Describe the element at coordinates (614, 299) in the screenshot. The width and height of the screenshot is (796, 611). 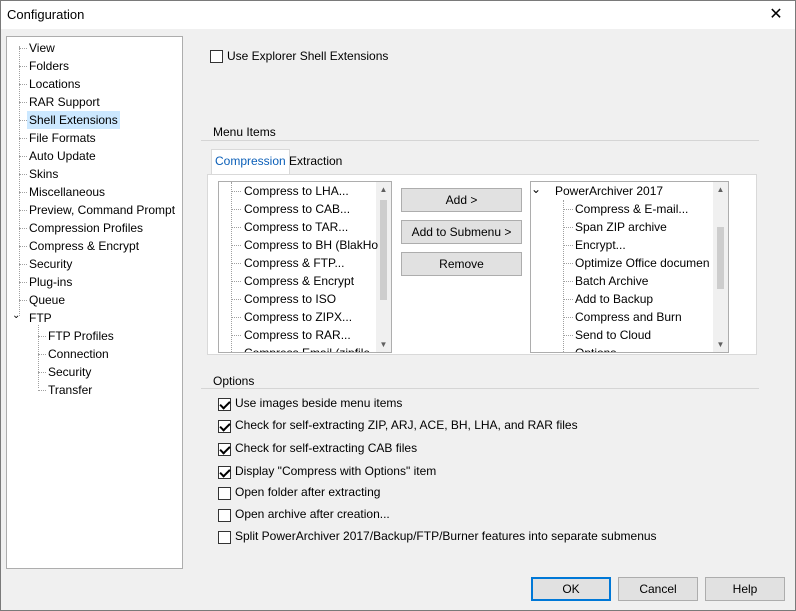
I see `selected-menu-item: Add to Backup` at that location.